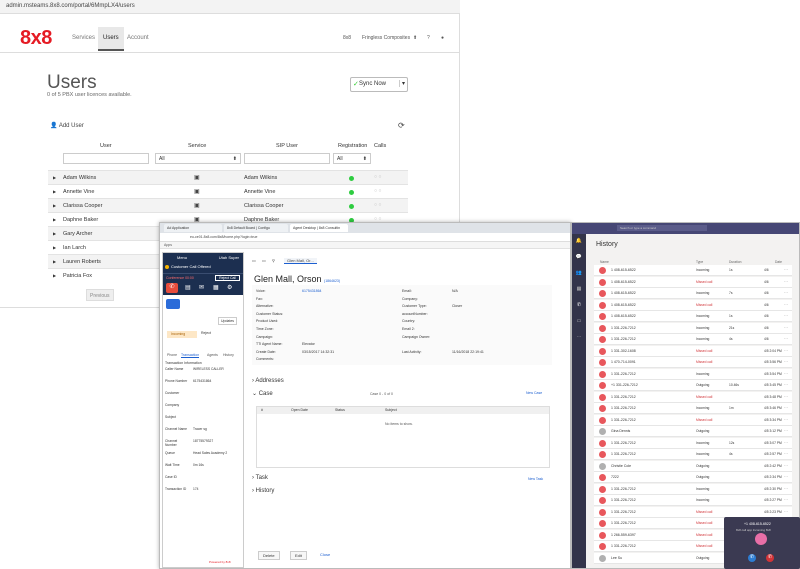 This screenshot has width=800, height=569. Describe the element at coordinates (579, 305) in the screenshot. I see `calls-icon: ✆` at that location.